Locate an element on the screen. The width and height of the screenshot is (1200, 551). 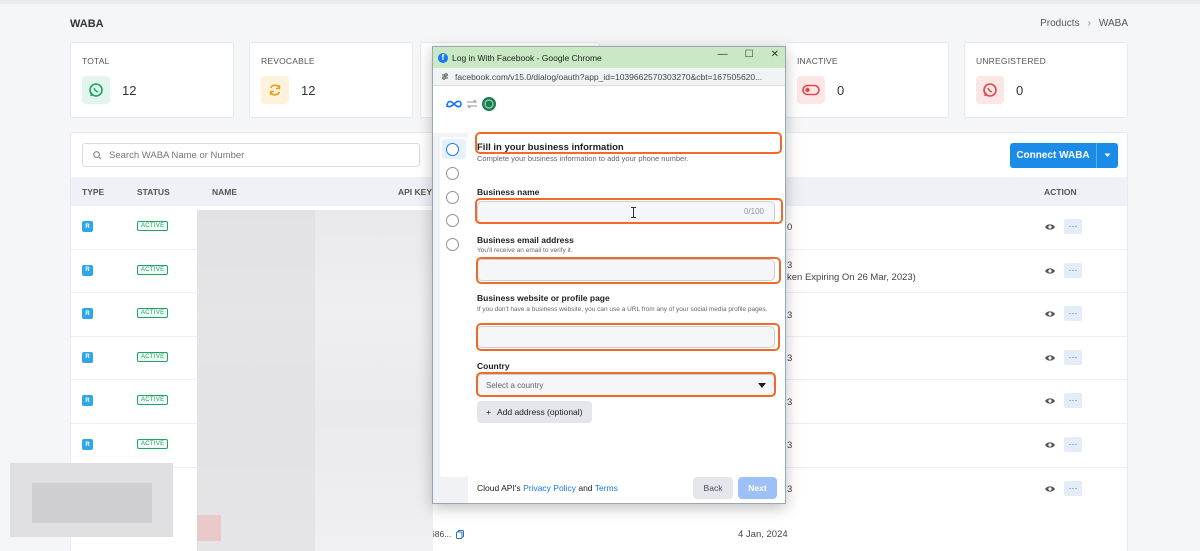
step-1-icon is located at coordinates (452, 149).